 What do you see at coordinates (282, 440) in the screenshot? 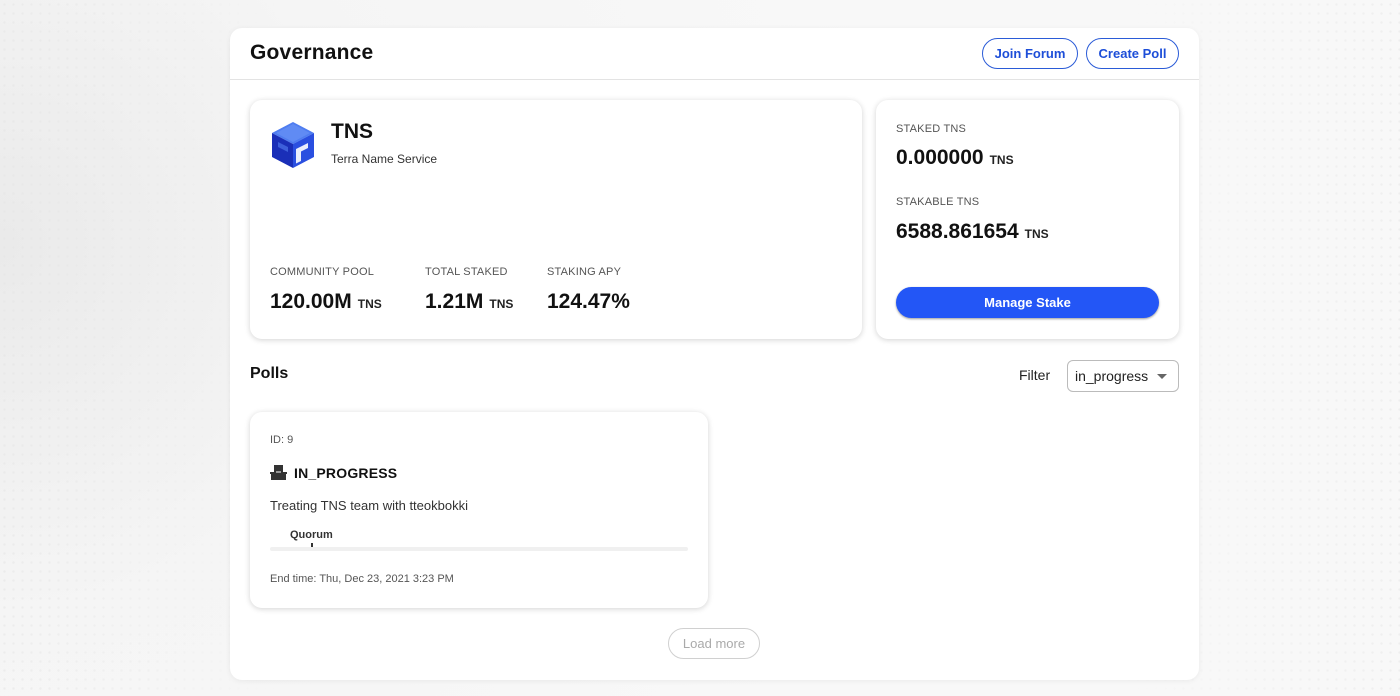
I see `poll-id: ID: 9` at bounding box center [282, 440].